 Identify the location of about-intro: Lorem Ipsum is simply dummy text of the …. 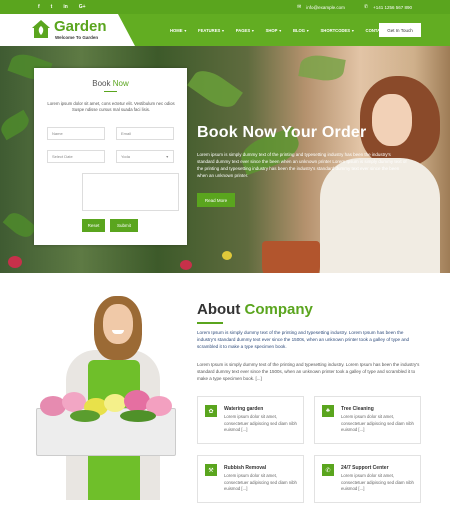
(303, 340).